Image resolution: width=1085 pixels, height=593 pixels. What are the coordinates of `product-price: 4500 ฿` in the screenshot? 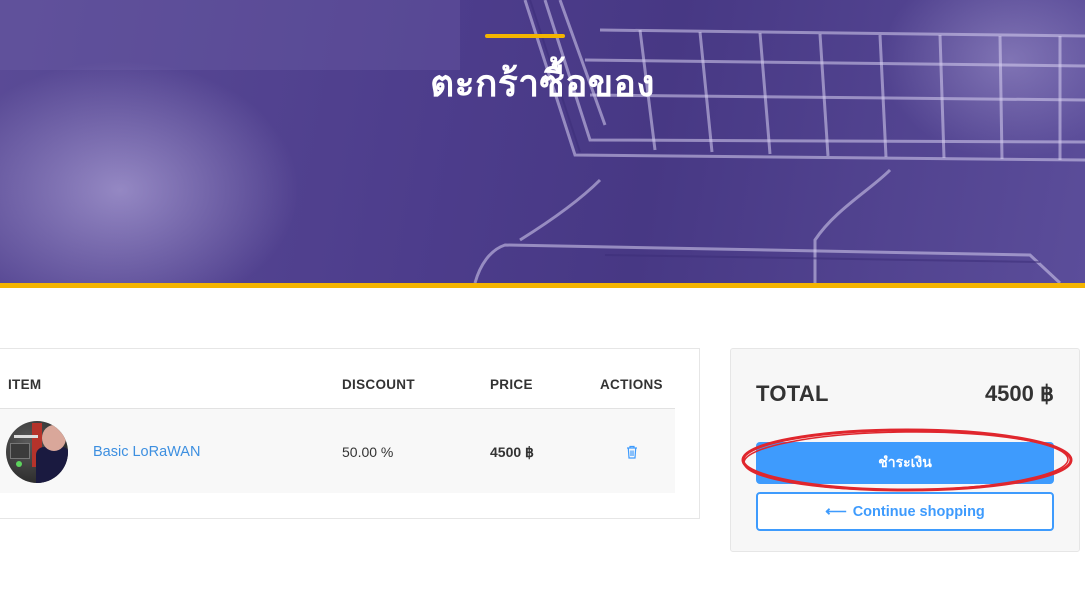 It's located at (512, 452).